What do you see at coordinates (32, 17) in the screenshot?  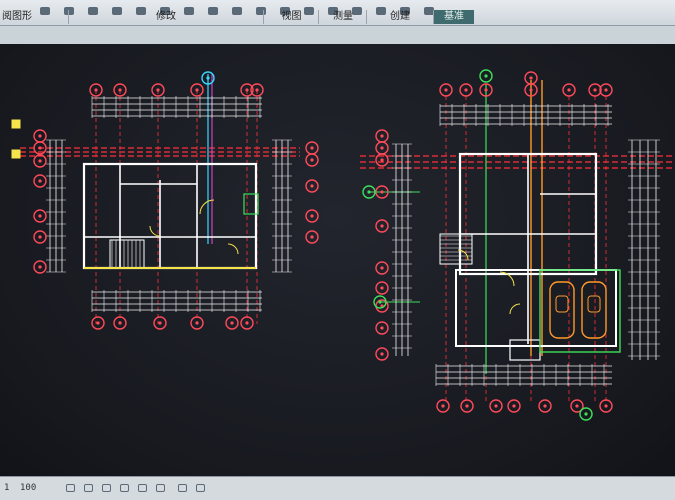 I see `panel-label-select: 阅图形` at bounding box center [32, 17].